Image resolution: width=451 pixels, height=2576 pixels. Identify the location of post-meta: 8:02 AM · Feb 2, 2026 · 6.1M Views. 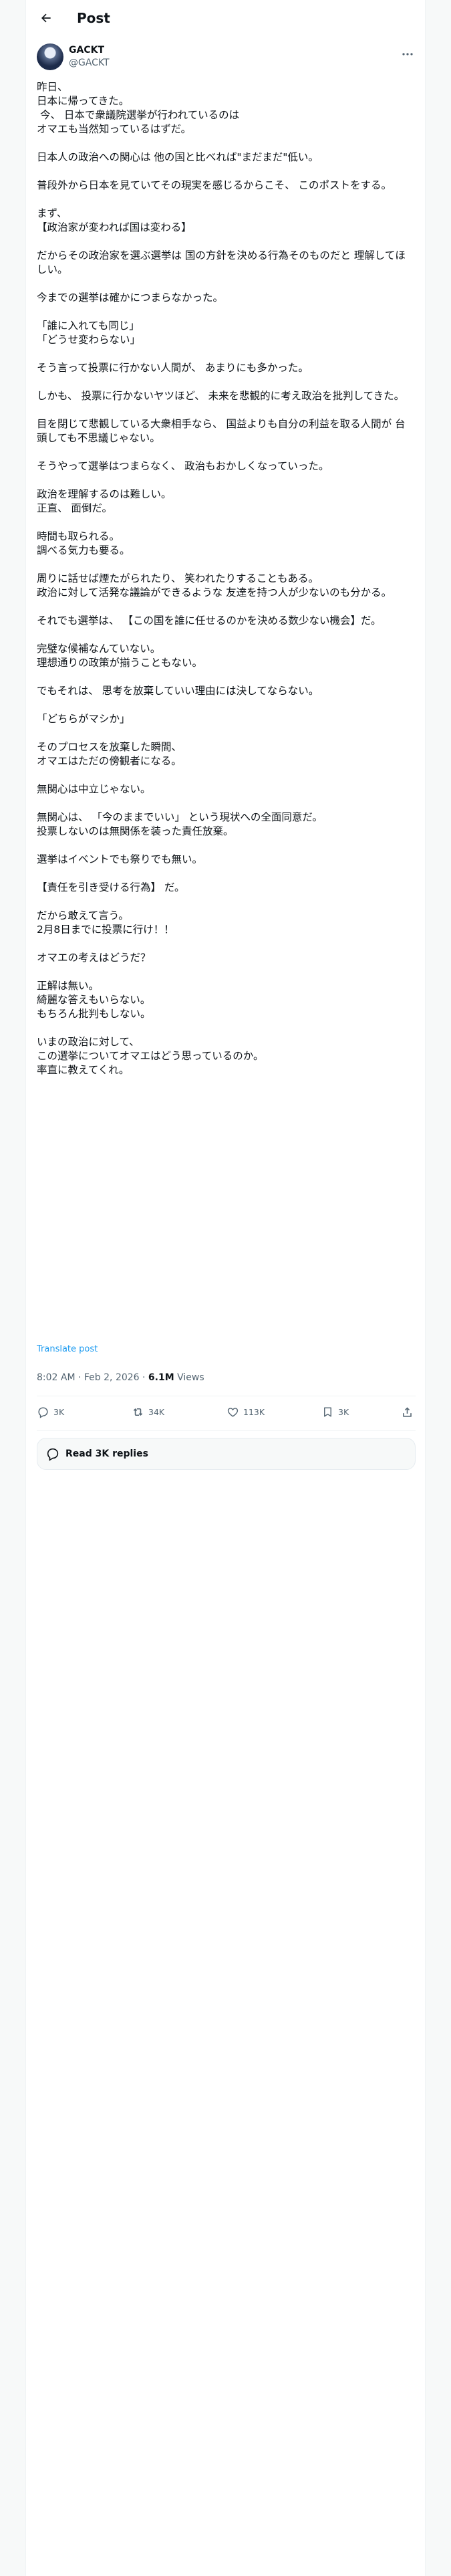
(120, 1377).